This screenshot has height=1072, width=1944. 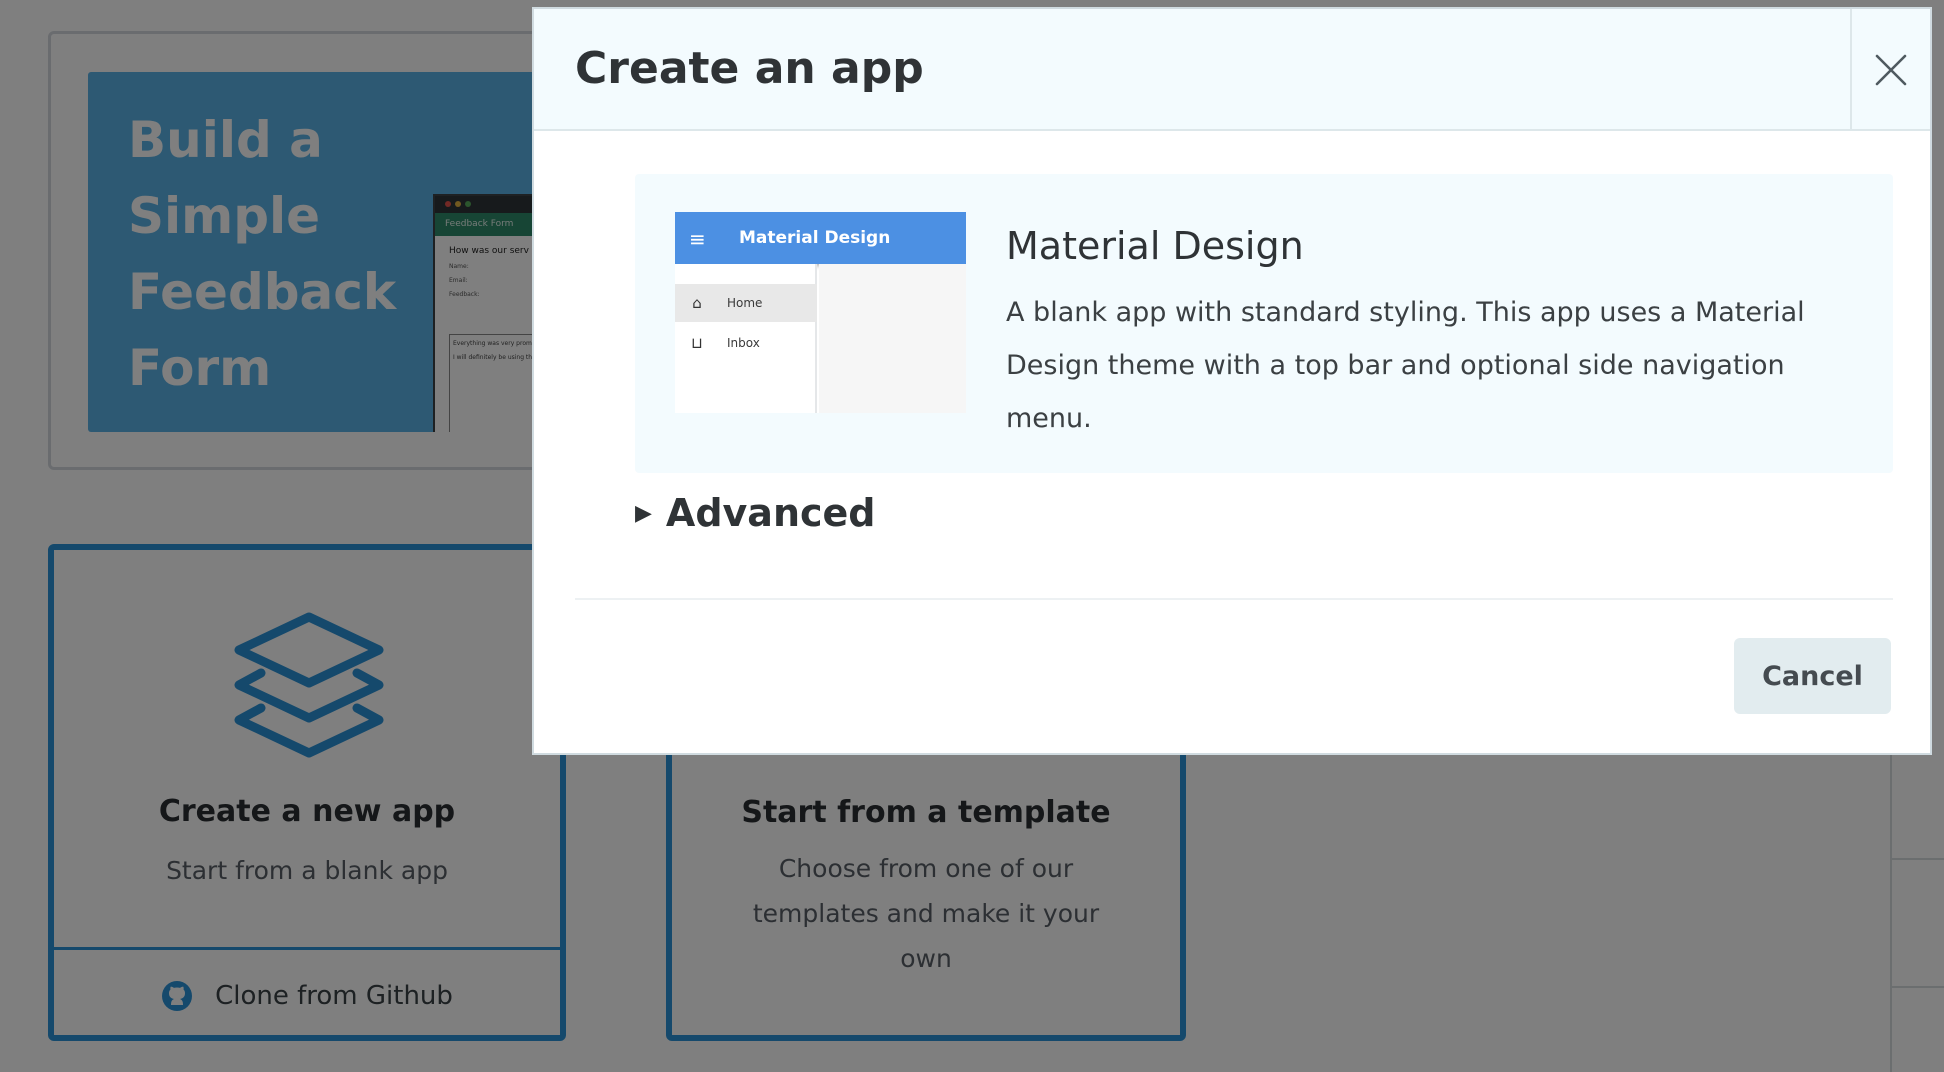 I want to click on advanced-toggle: ▶ Advanced, so click(x=755, y=513).